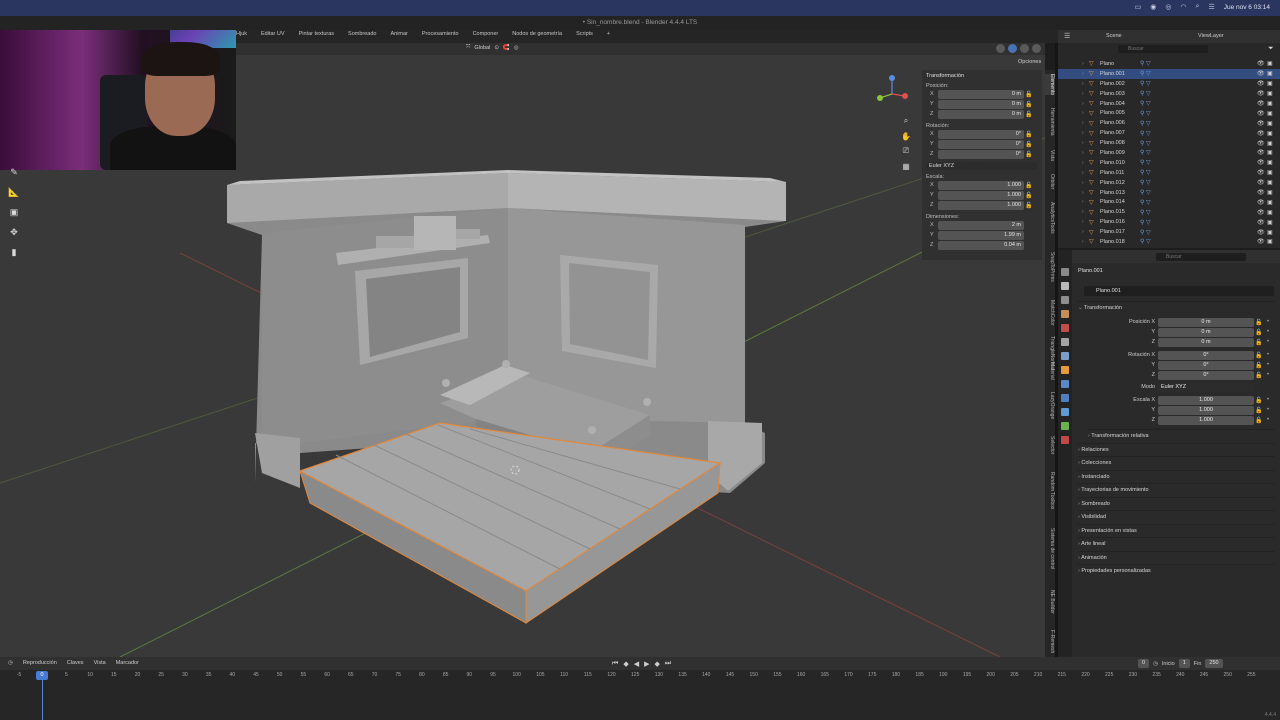  Describe the element at coordinates (440, 34) in the screenshot. I see `tab-procesamiento: Procesamiento` at that location.